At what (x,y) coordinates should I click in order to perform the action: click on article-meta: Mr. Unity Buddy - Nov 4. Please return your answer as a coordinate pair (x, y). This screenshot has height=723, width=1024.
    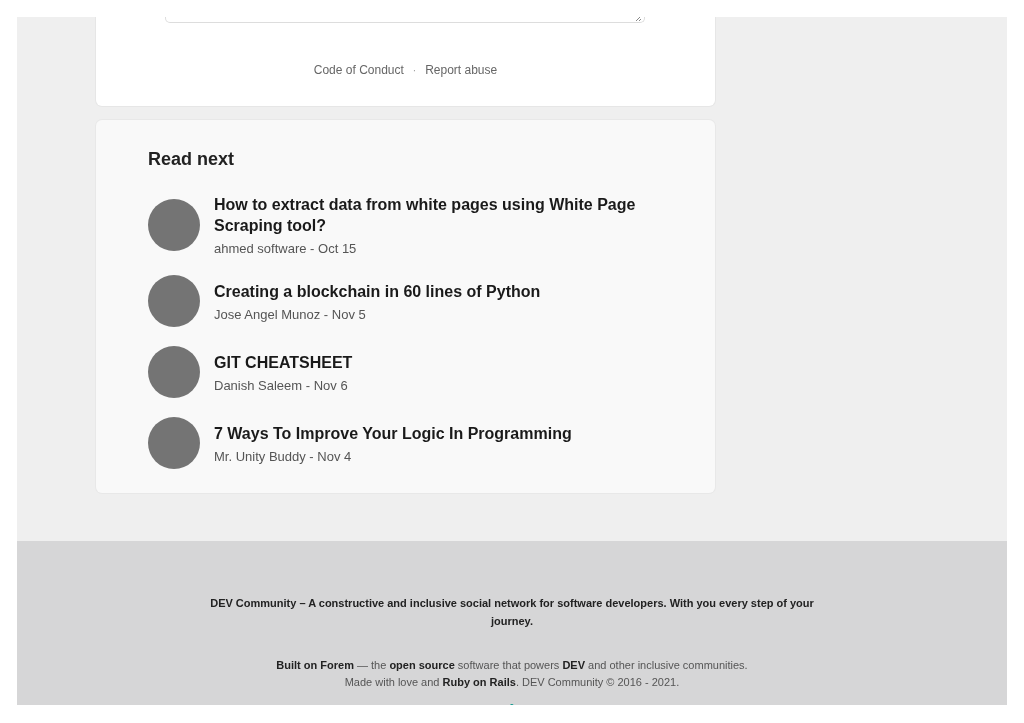
    Looking at the image, I should click on (283, 456).